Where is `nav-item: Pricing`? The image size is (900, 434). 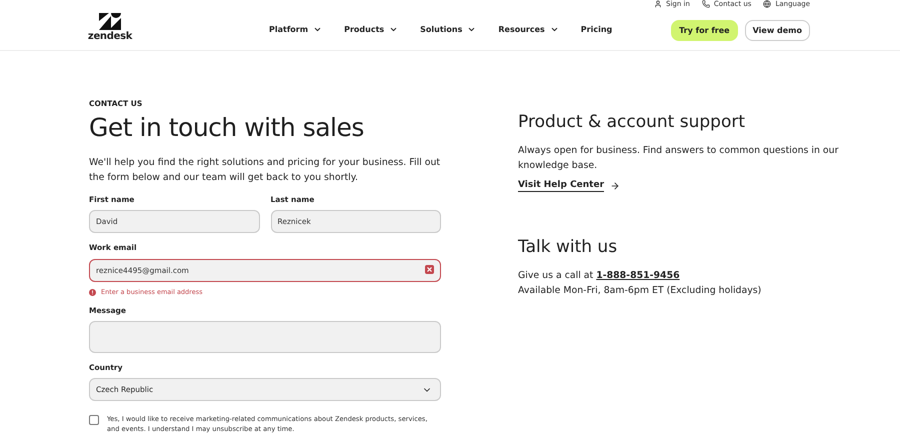 nav-item: Pricing is located at coordinates (596, 29).